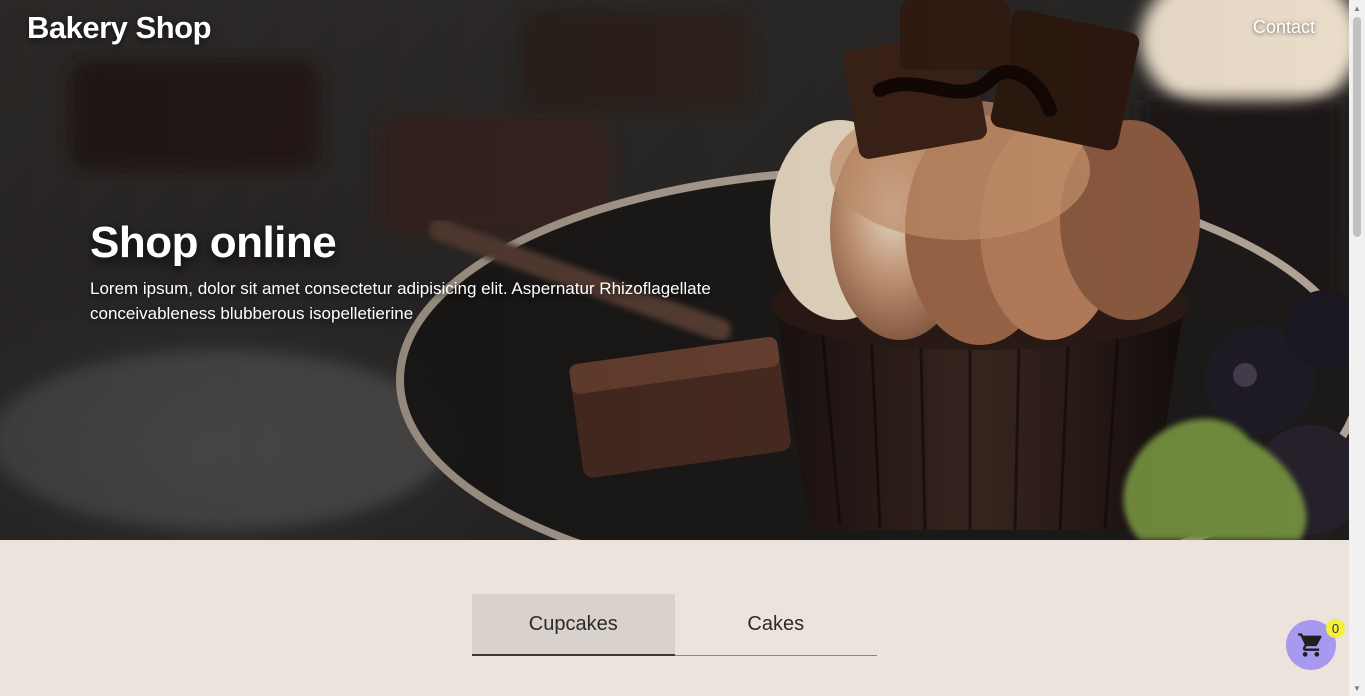 The width and height of the screenshot is (1365, 696). I want to click on cart-count-badge: 0, so click(1335, 628).